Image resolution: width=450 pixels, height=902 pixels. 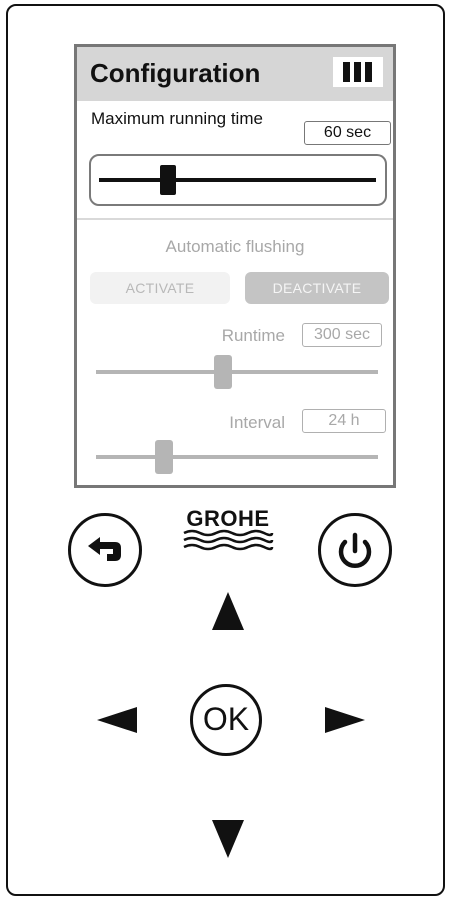 I want to click on interval-slider, so click(x=237, y=457).